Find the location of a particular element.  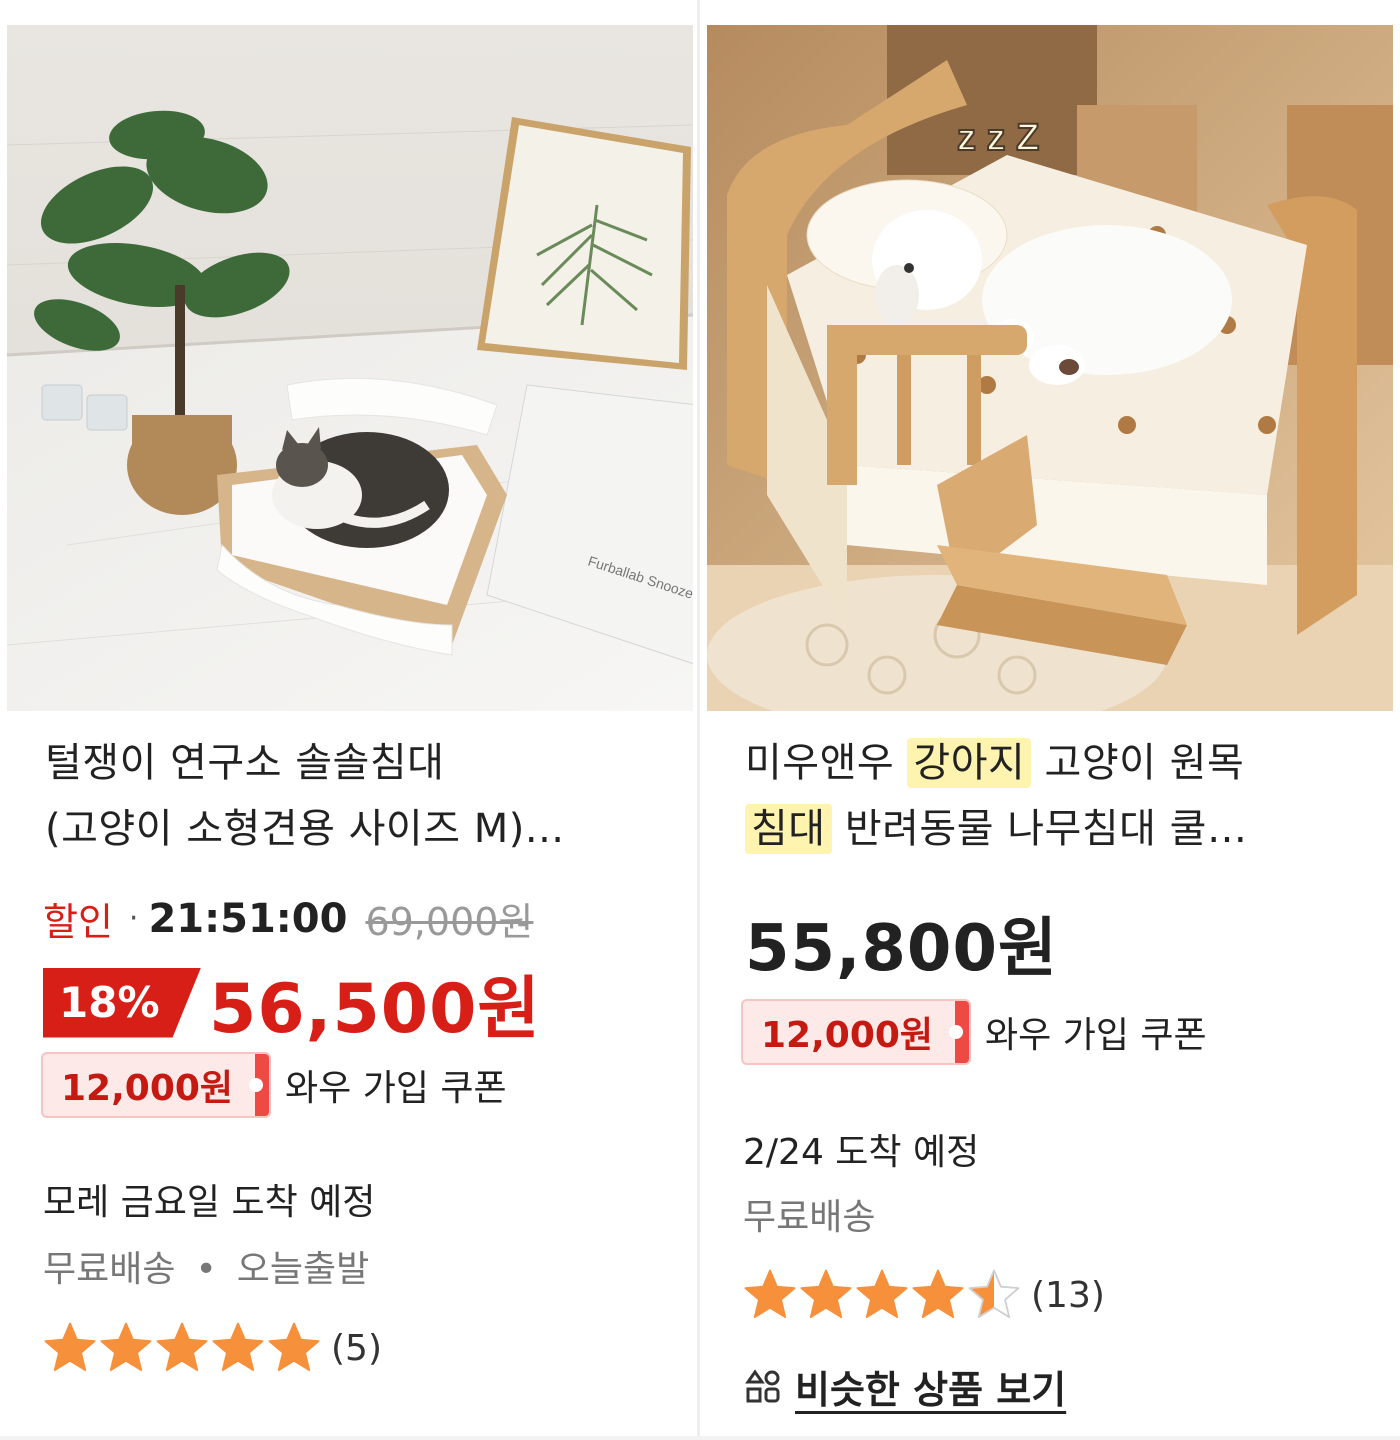

shipping-label: 무료배송 is located at coordinates (109, 1269).